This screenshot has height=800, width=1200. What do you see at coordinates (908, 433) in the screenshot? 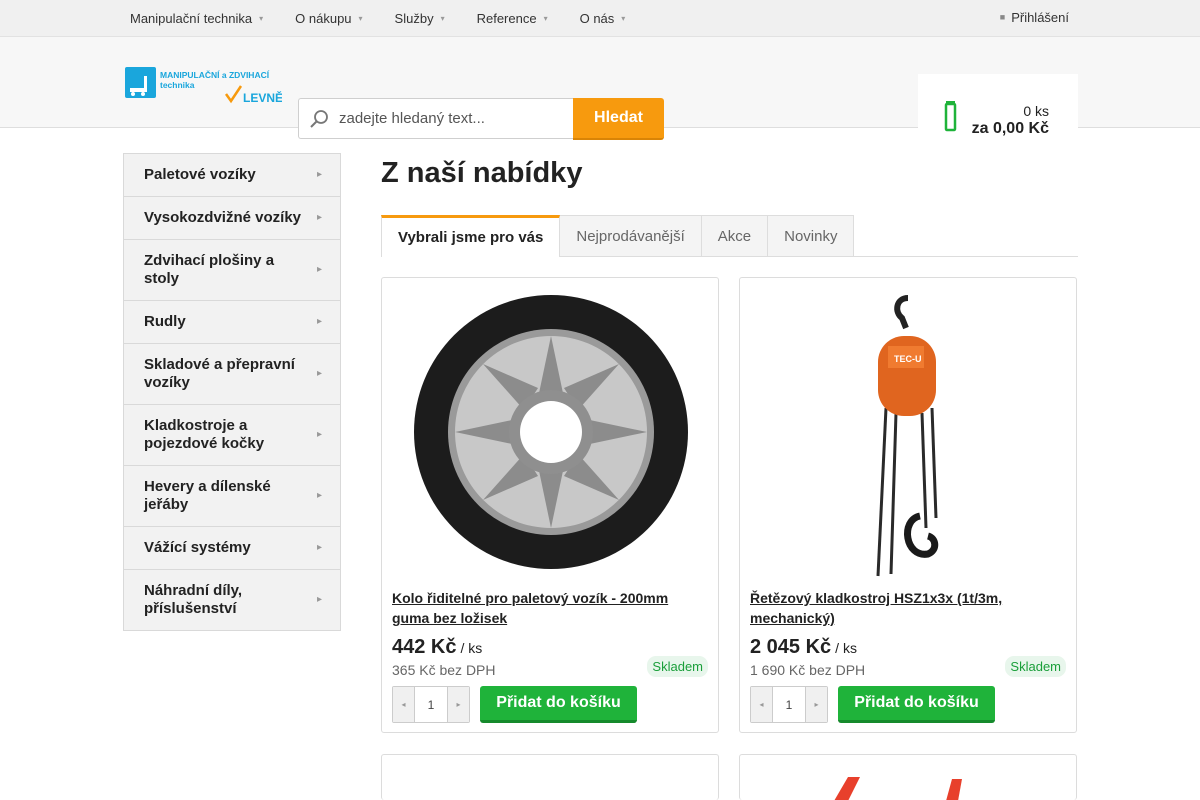
I see `product-image-chain-hoist: TEC-U` at bounding box center [908, 433].